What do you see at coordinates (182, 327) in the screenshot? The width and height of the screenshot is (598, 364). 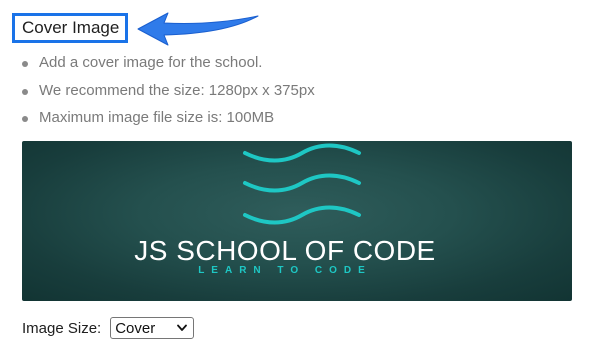 I see `chevron-down-icon` at bounding box center [182, 327].